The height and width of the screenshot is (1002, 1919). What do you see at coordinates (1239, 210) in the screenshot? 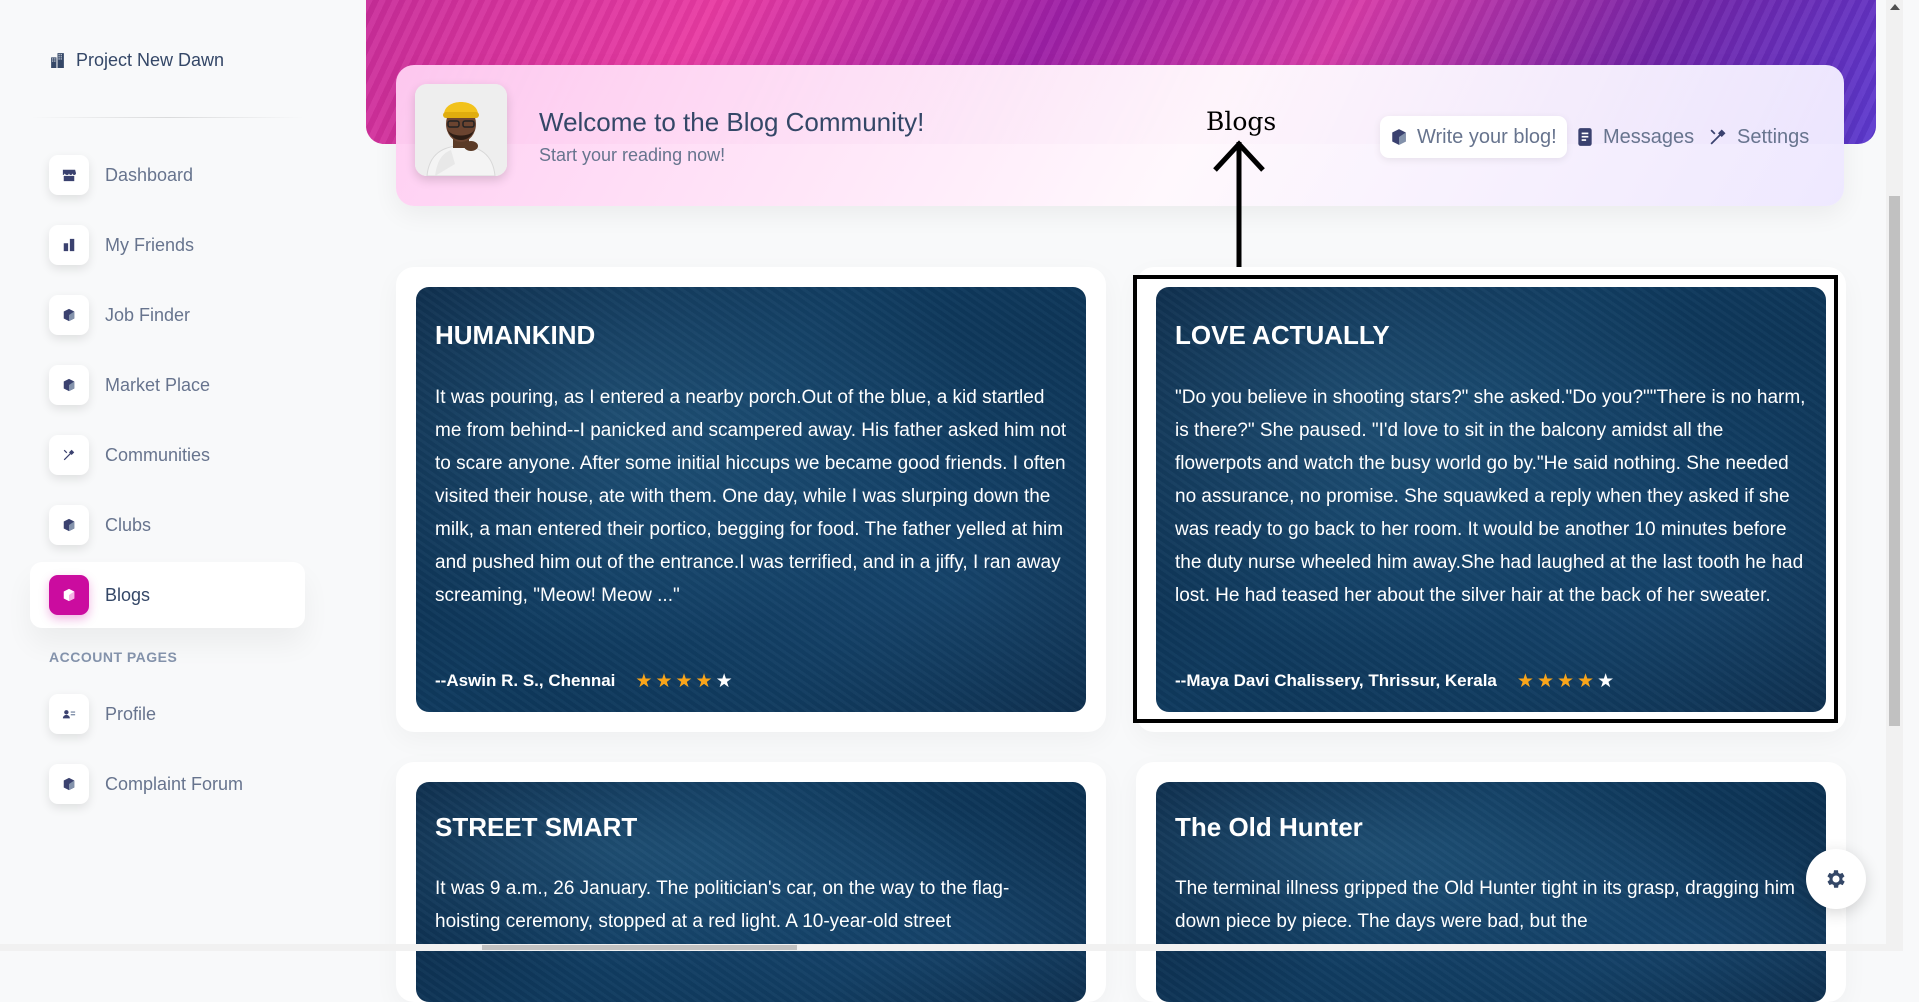
I see `annotation-arrow` at bounding box center [1239, 210].